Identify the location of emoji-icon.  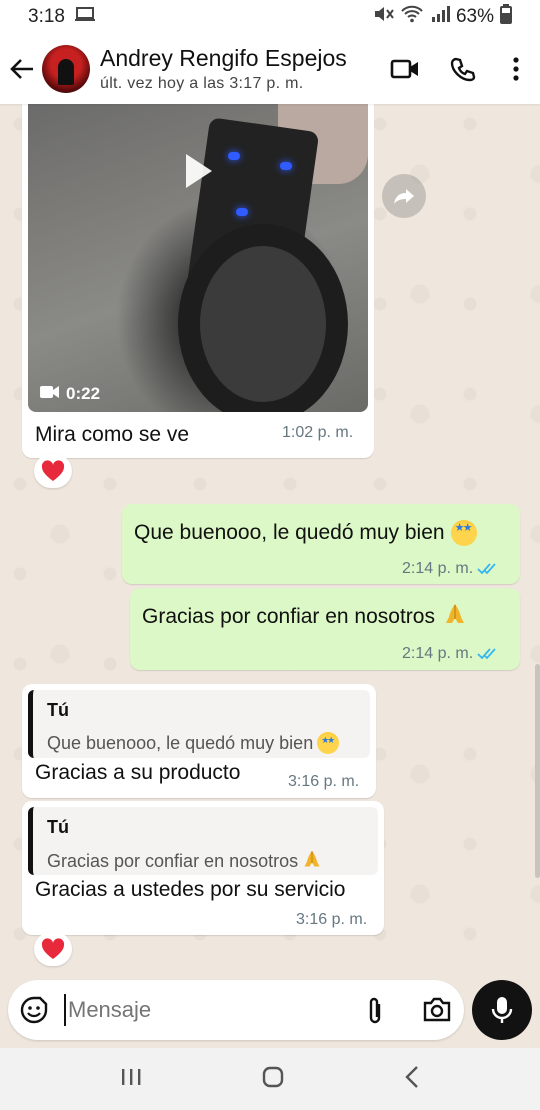
(34, 1012).